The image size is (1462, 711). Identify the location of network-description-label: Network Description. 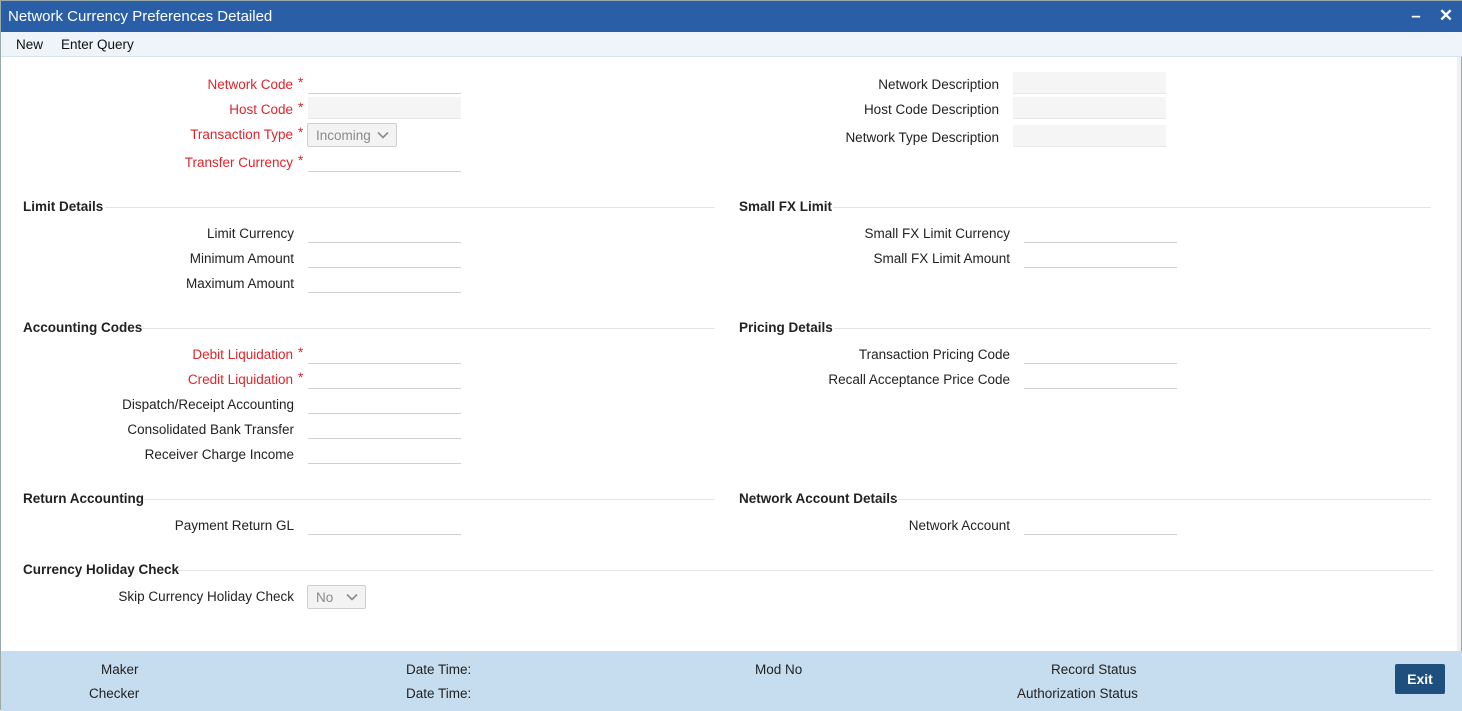
(938, 84).